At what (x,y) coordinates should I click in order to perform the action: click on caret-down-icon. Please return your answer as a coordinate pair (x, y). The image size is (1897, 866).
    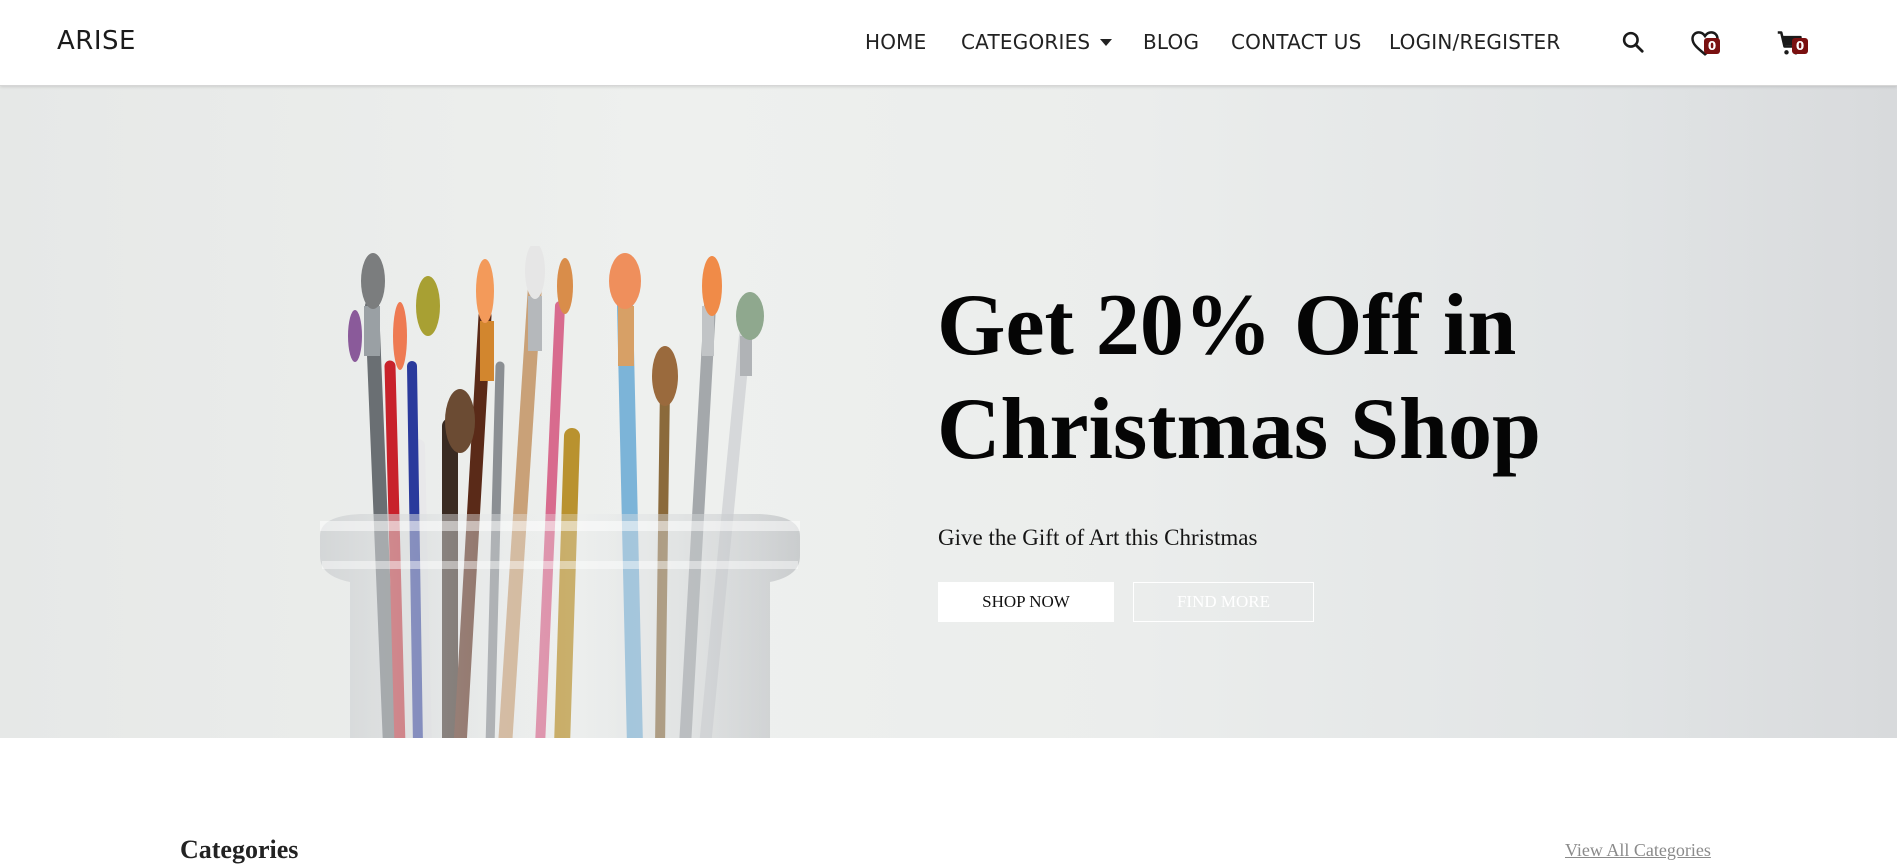
    Looking at the image, I should click on (1106, 42).